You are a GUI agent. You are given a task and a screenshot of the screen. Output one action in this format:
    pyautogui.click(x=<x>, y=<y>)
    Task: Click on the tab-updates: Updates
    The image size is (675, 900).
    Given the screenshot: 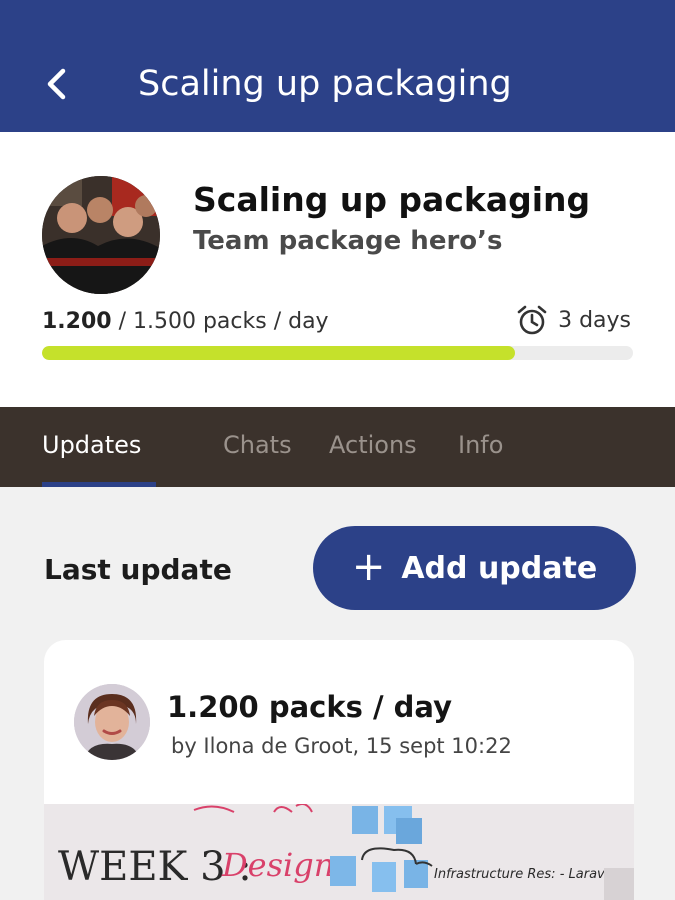 What is the action you would take?
    pyautogui.click(x=91, y=445)
    